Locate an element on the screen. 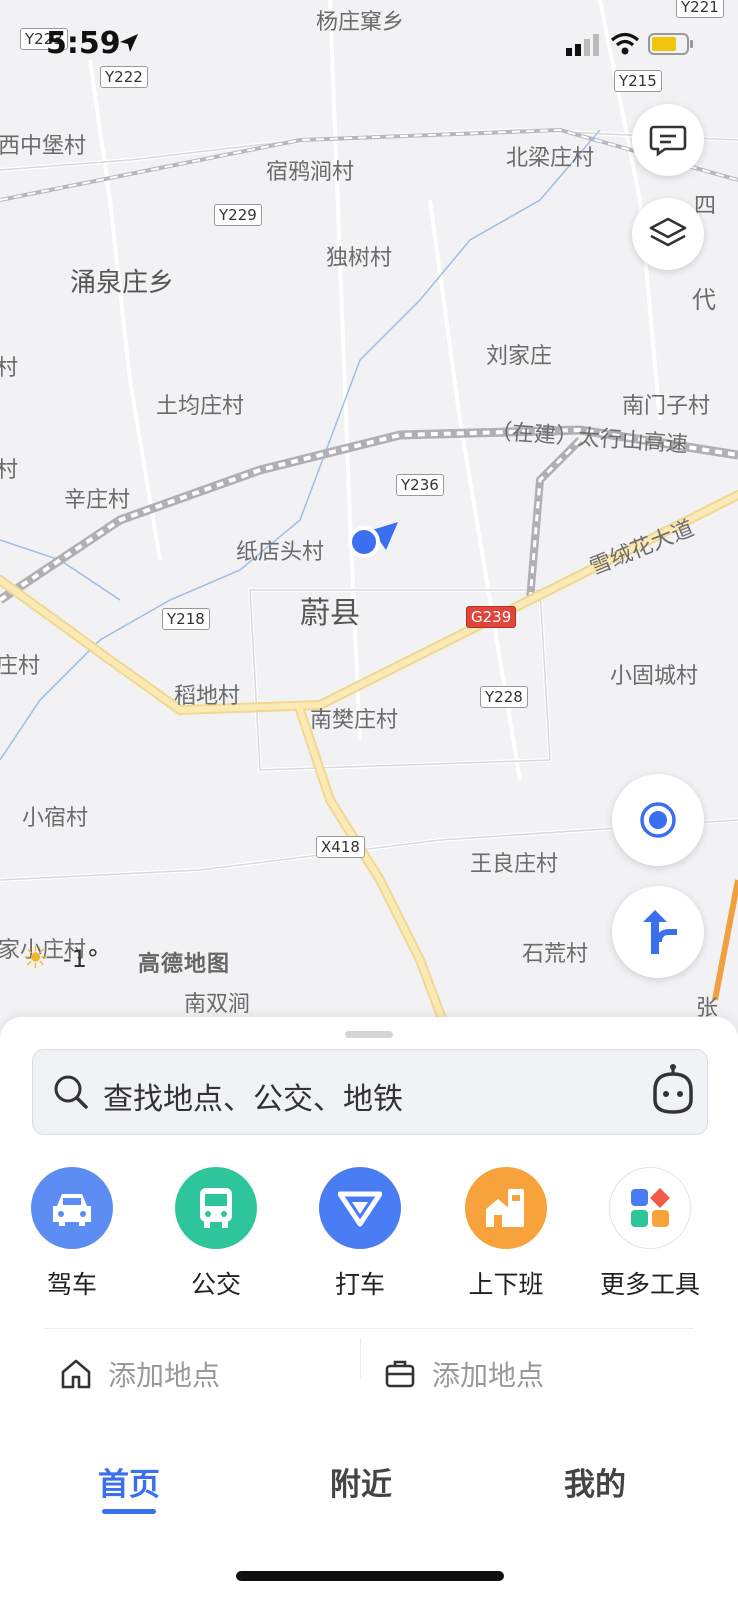 The image size is (738, 1600). tab-label: 我的 is located at coordinates (595, 1485).